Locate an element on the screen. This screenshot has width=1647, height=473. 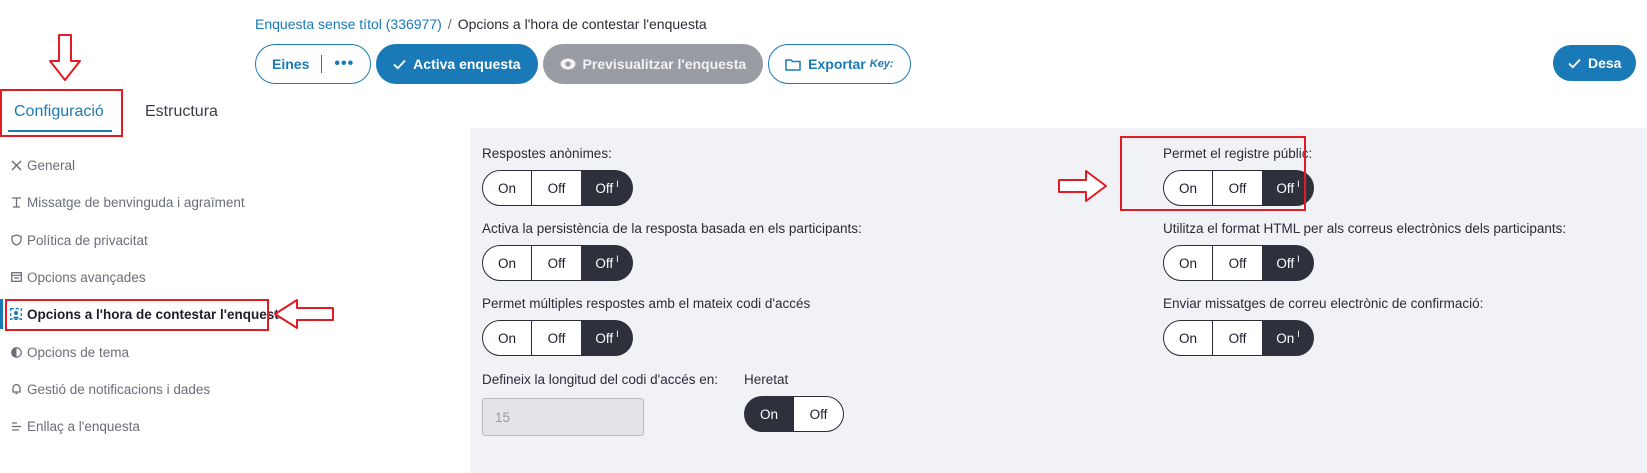
right-arrow-icon is located at coordinates (1082, 186).